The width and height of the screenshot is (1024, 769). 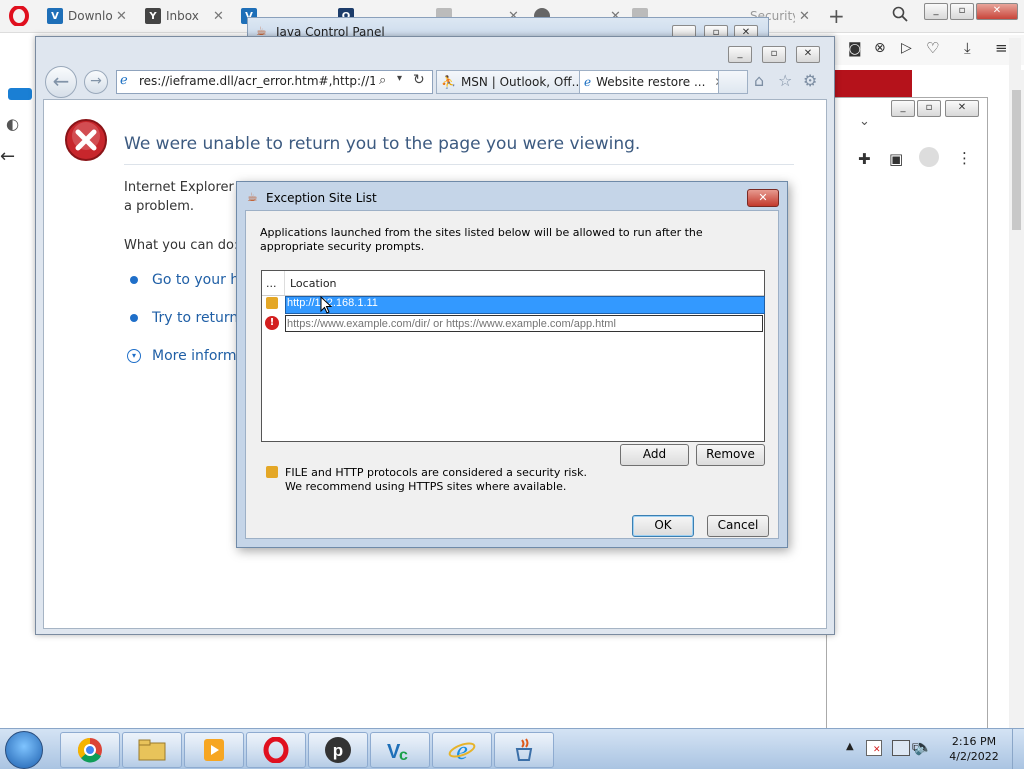 I want to click on tab-label: Inbox, so click(x=182, y=16).